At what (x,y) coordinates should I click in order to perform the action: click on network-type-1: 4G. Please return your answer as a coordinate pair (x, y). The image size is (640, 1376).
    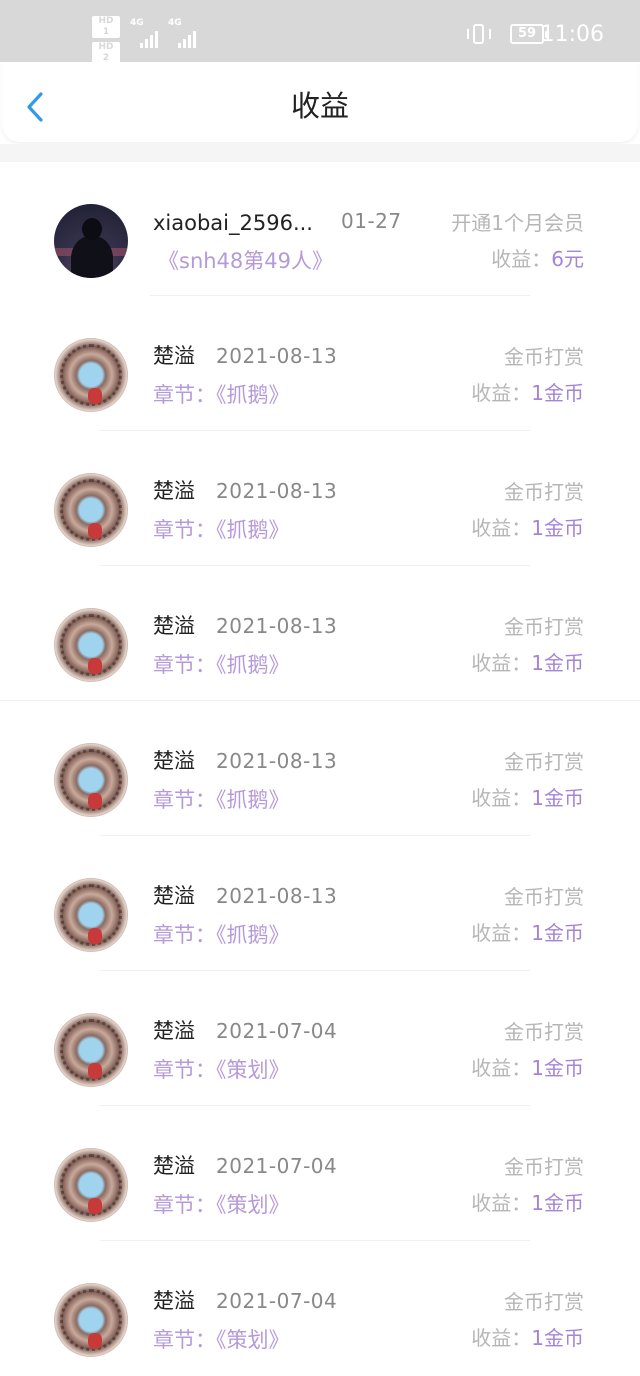
    Looking at the image, I should click on (137, 23).